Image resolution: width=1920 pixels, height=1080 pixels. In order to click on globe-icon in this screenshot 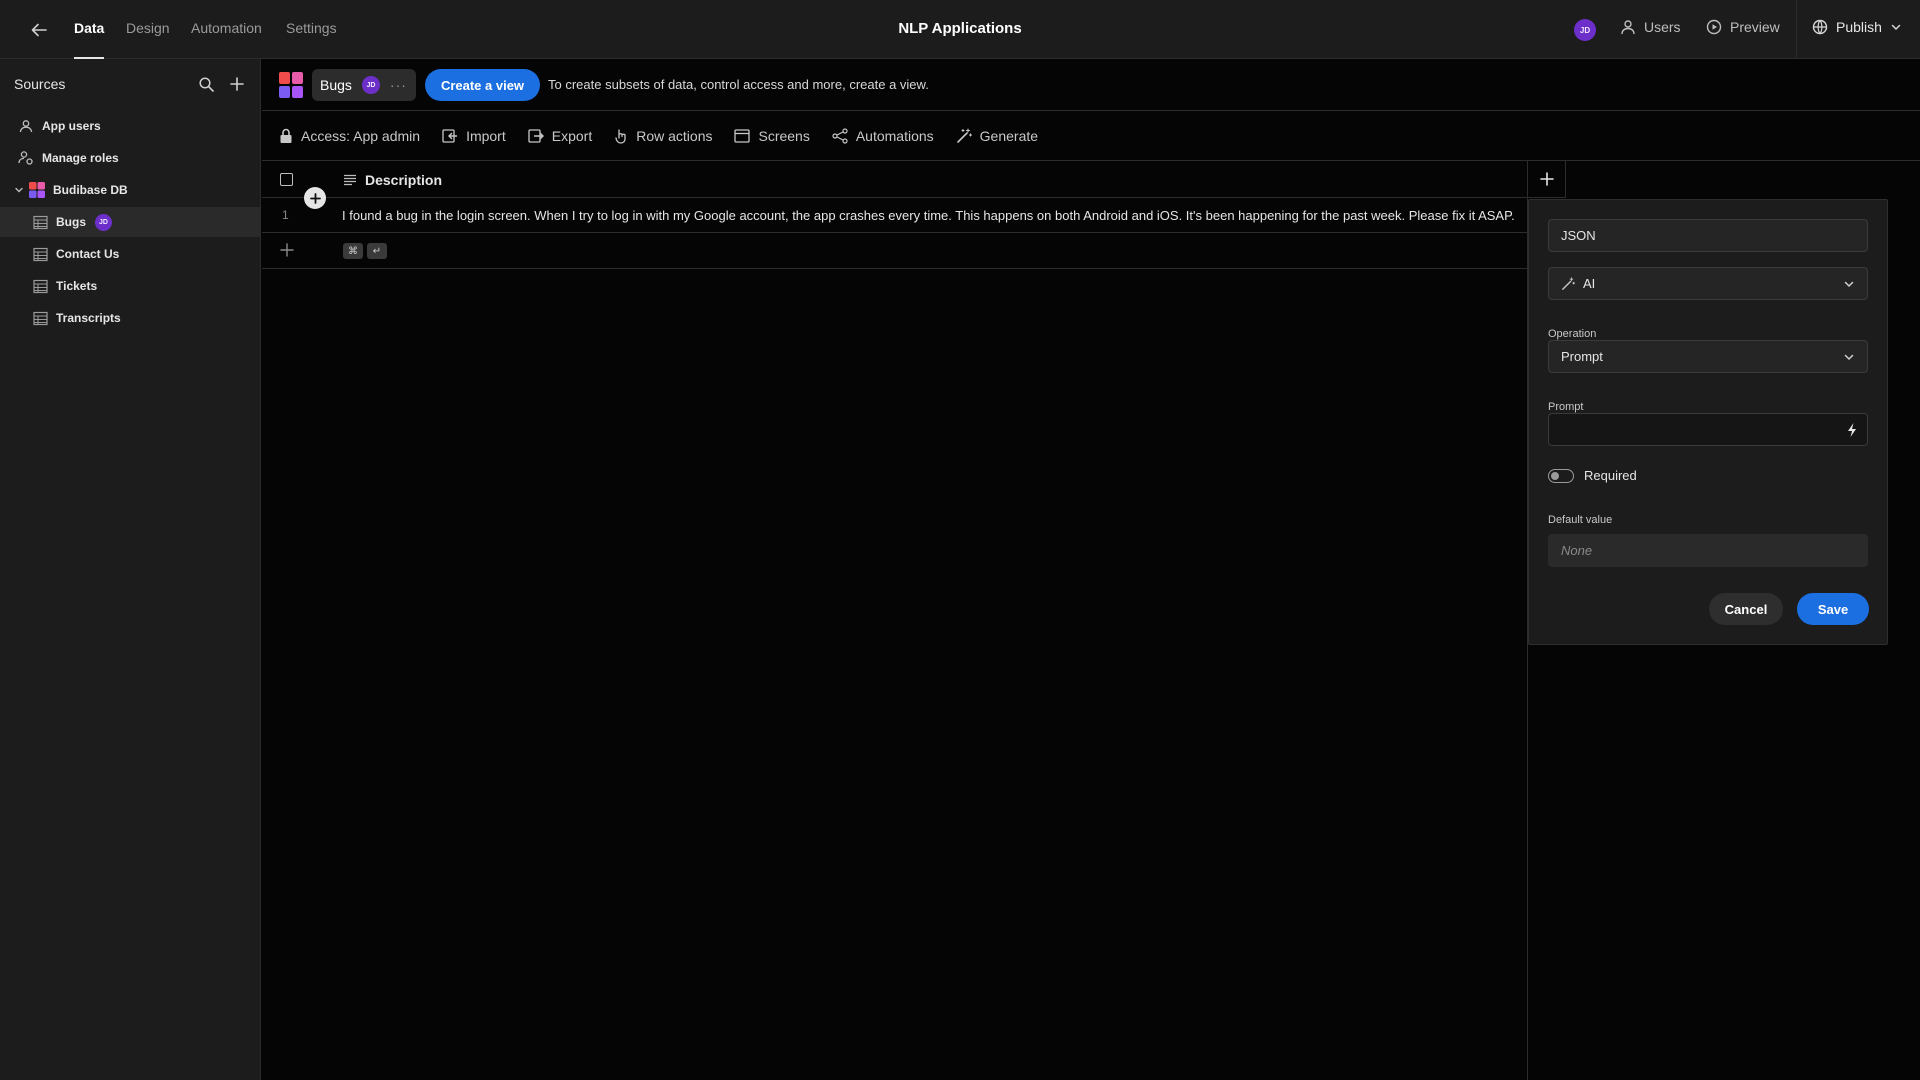, I will do `click(1820, 27)`.